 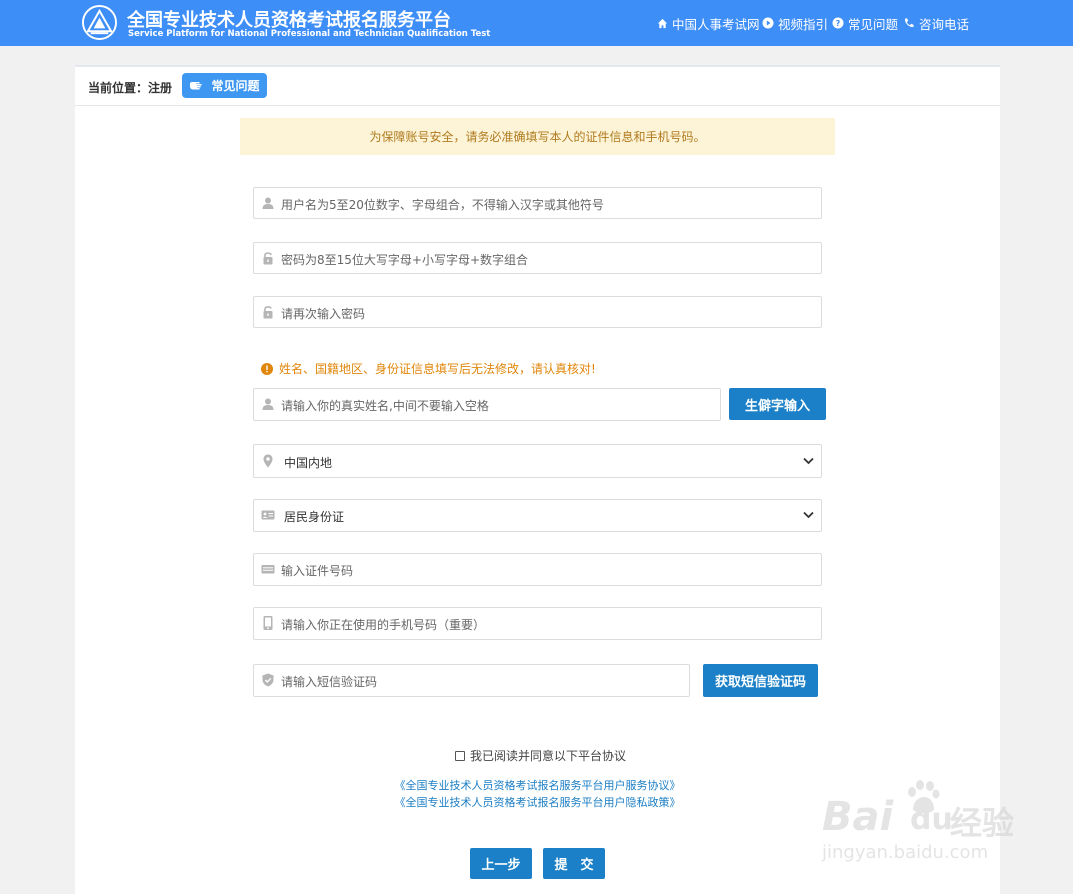 I want to click on unlock-icon, so click(x=268, y=312).